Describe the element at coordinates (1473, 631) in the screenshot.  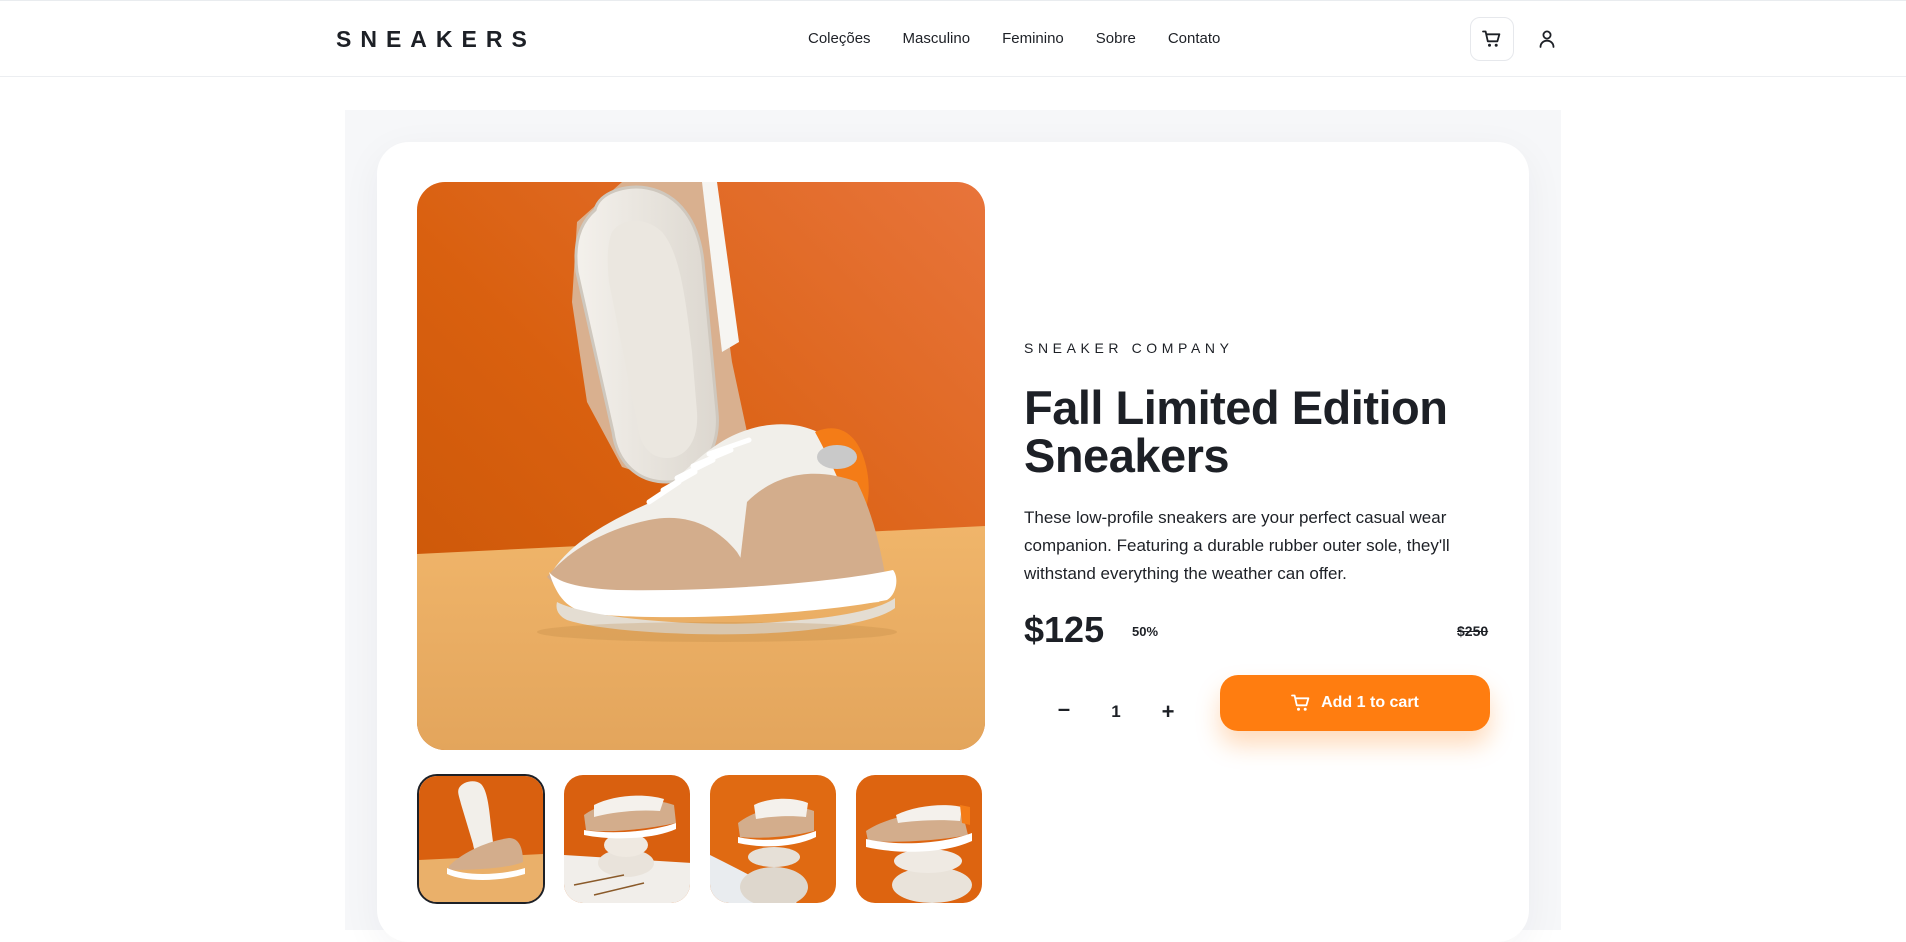
I see `original-price: $250` at that location.